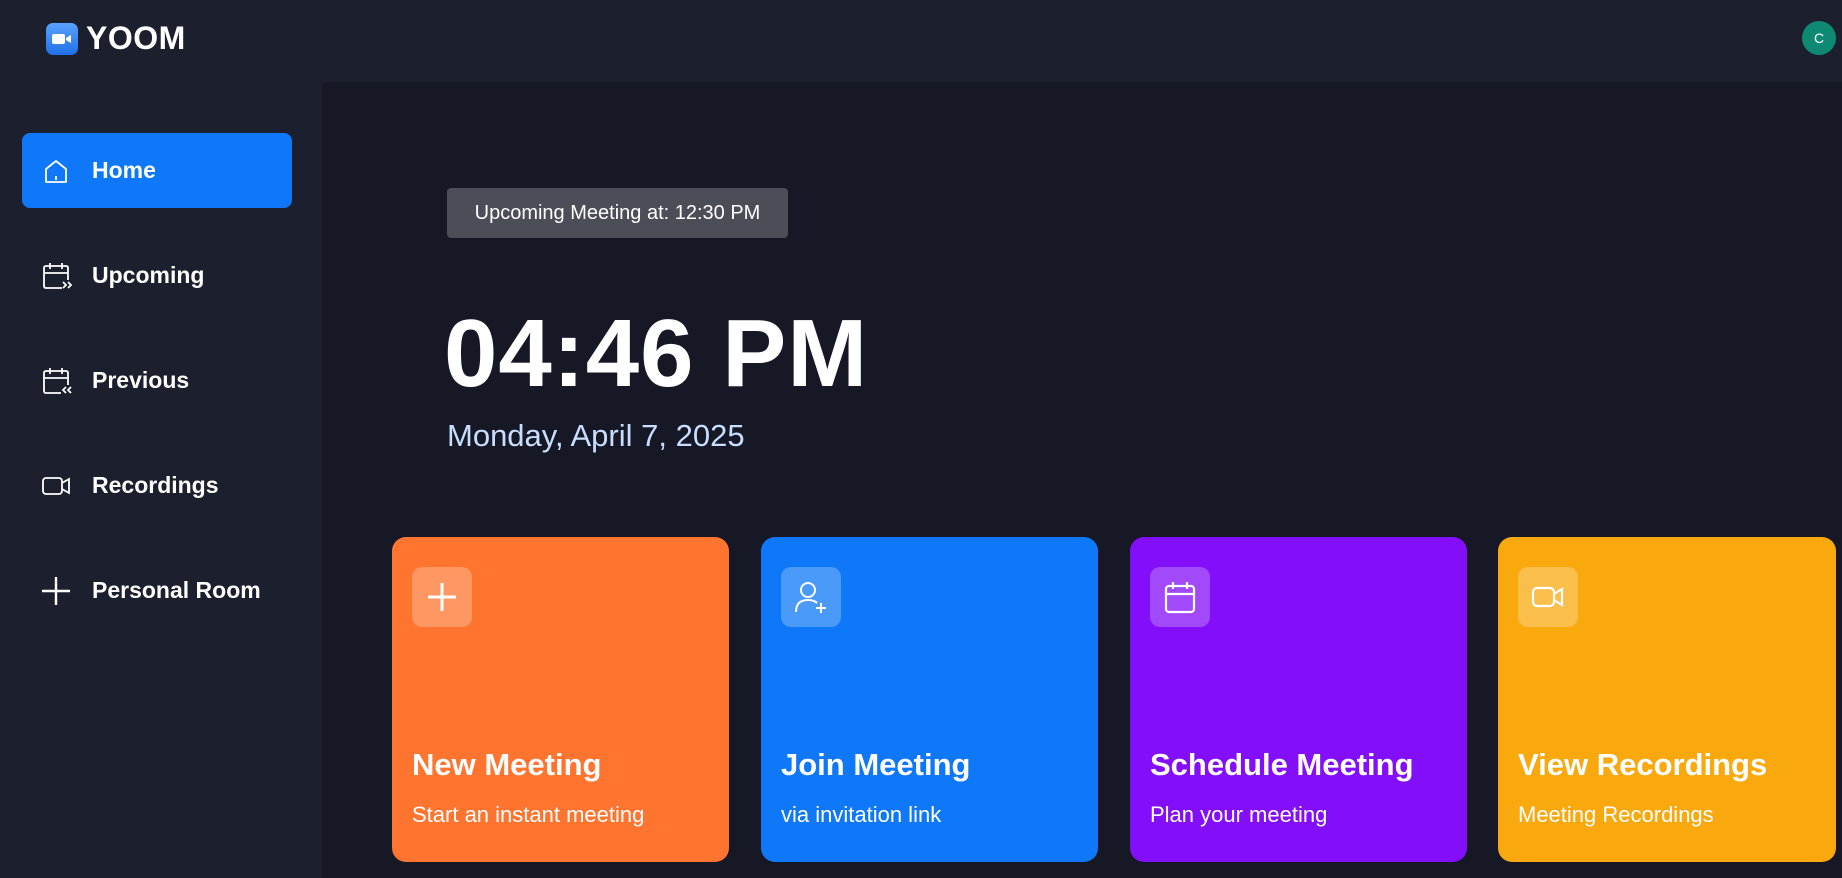 Image resolution: width=1842 pixels, height=878 pixels. I want to click on sidebar-item-previous: Previous, so click(157, 380).